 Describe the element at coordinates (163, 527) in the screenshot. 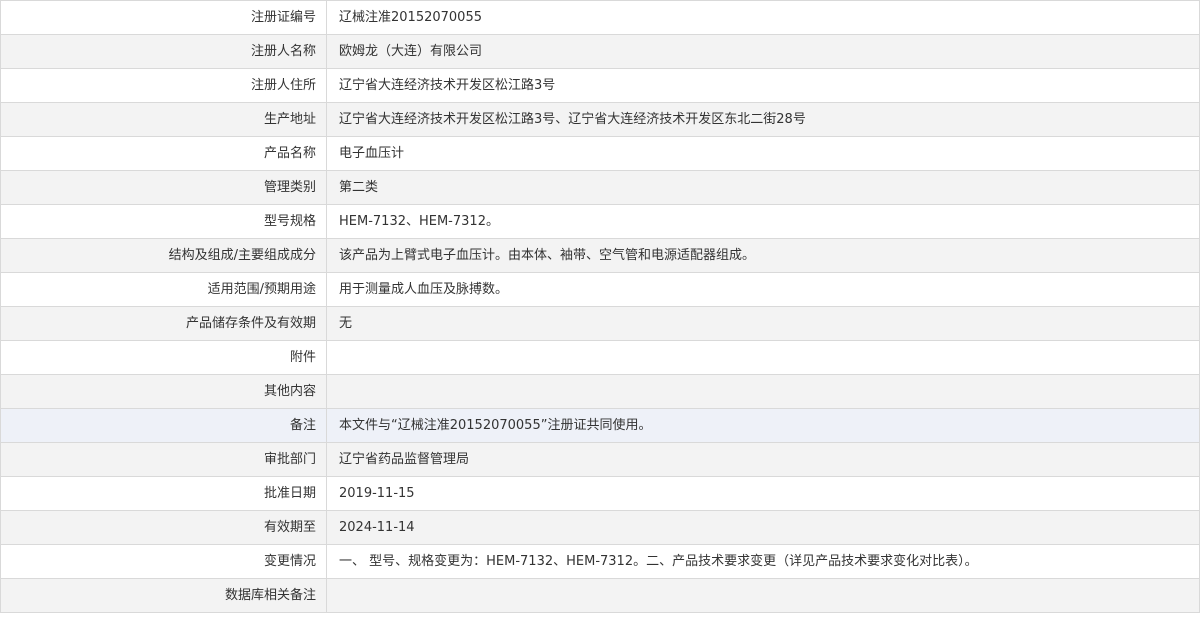

I see `label-valid-until: 有效期至` at that location.